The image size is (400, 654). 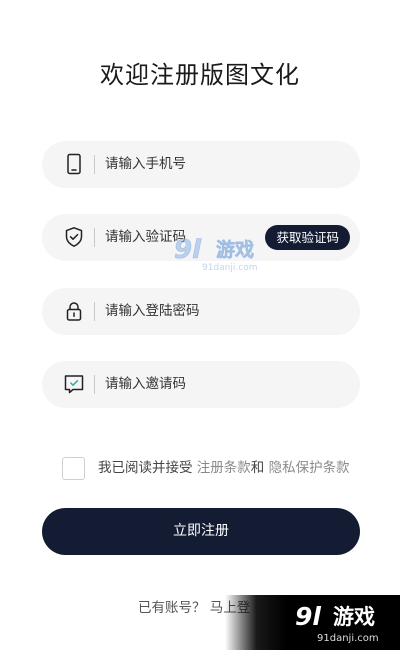 I want to click on get-code-button: 获取验证码, so click(x=307, y=237).